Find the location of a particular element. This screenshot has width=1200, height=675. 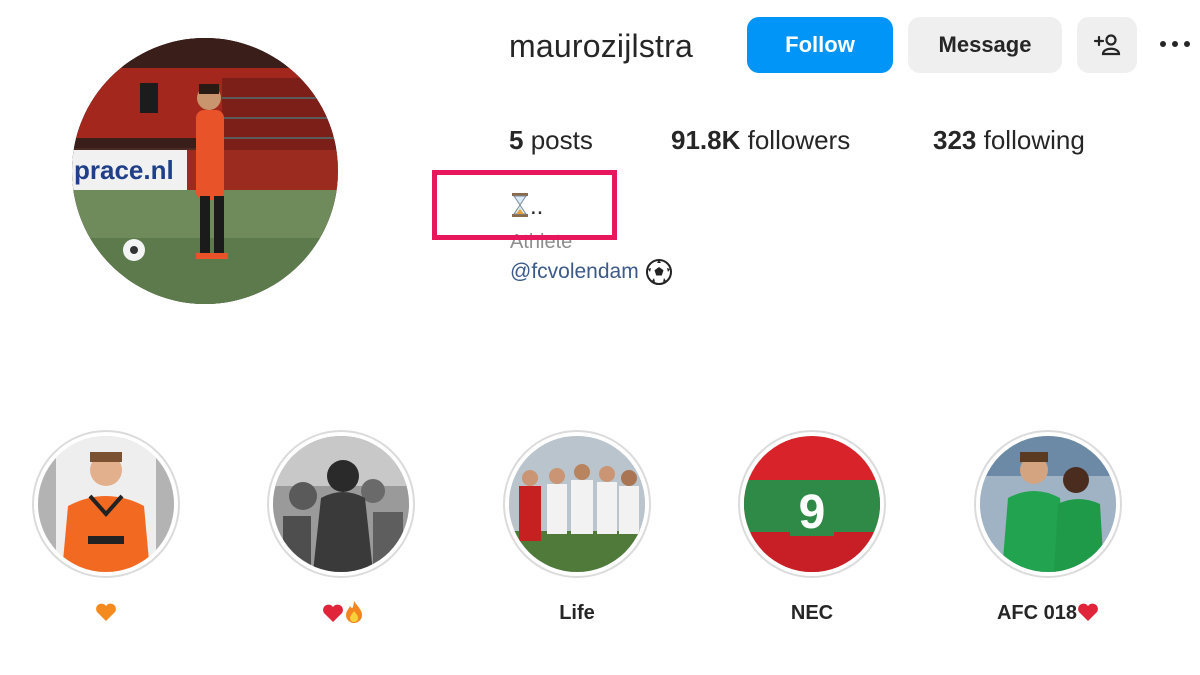

highlight-4: 9 is located at coordinates (812, 504).